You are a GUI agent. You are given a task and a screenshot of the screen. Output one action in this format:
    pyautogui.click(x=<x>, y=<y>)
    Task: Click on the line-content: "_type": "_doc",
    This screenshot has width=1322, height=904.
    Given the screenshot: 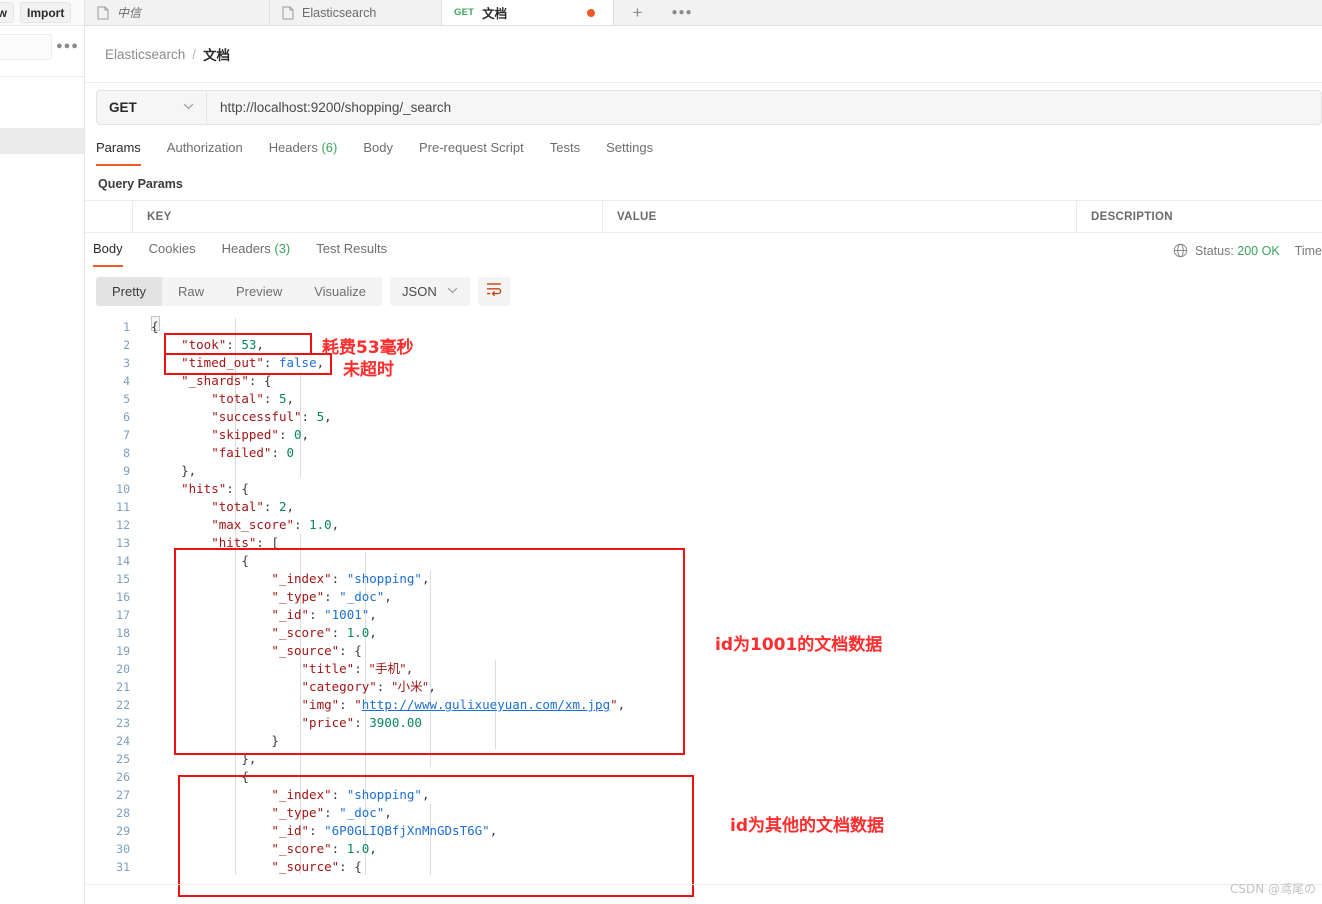 What is the action you would take?
    pyautogui.click(x=331, y=596)
    